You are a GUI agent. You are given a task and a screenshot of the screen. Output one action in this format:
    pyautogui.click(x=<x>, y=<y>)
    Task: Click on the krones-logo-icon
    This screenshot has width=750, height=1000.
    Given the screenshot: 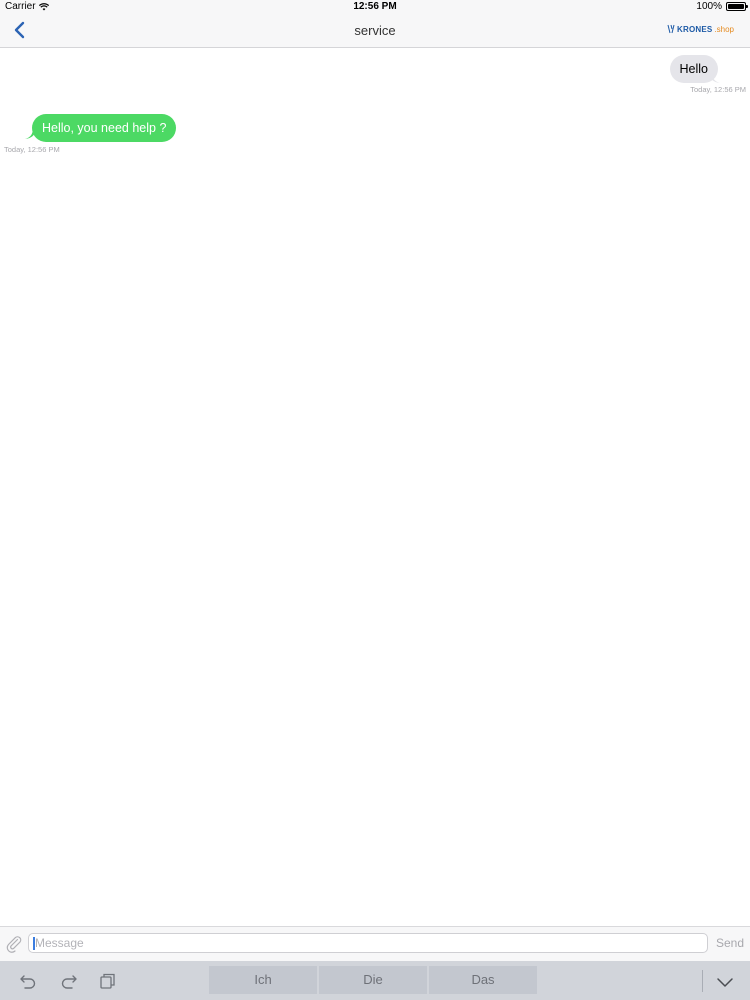 What is the action you would take?
    pyautogui.click(x=671, y=29)
    